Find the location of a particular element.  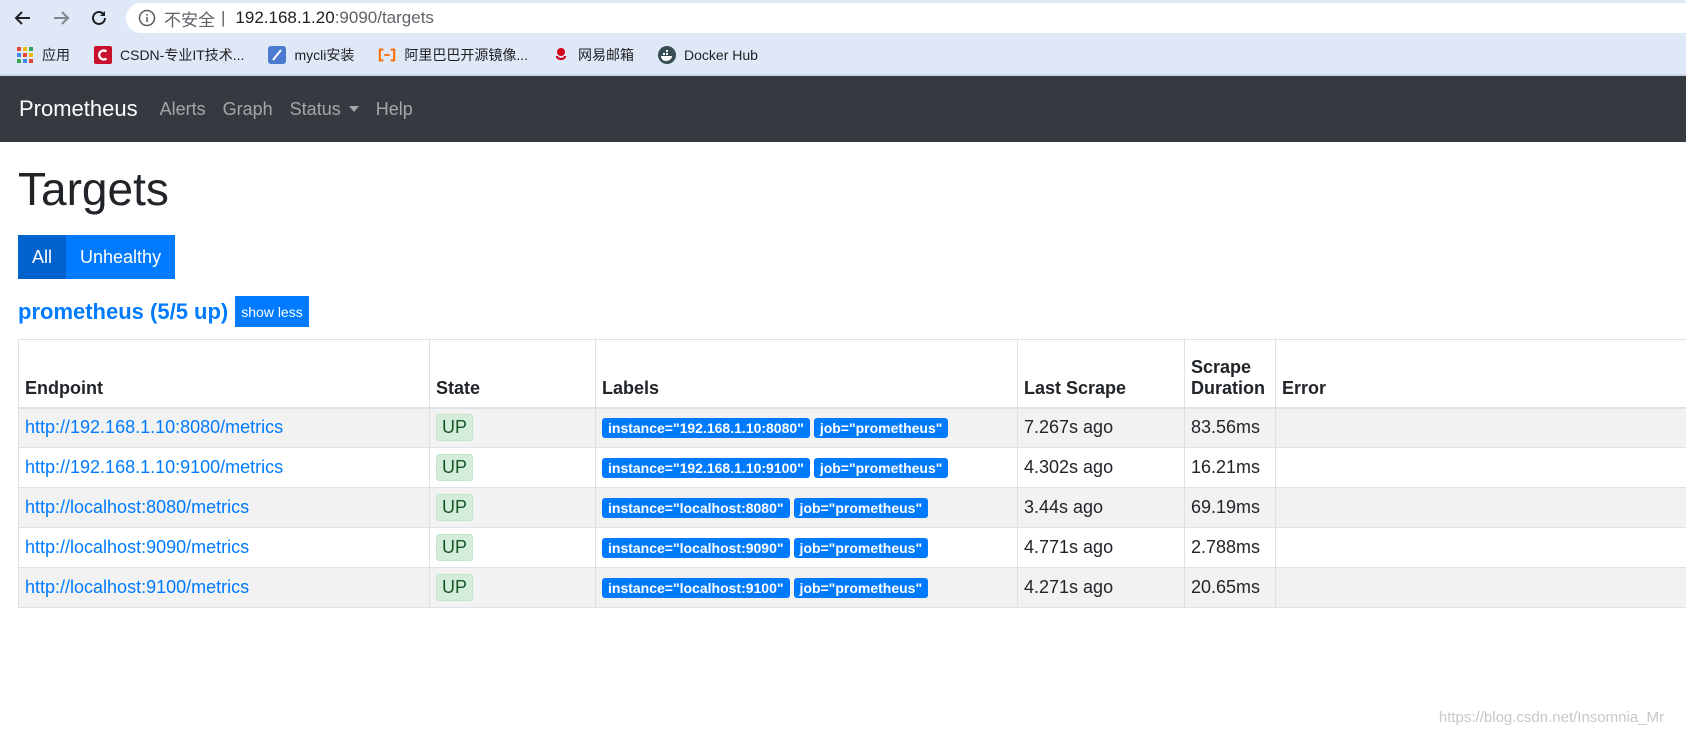

instance-label-badge: instance="localhost:9100" is located at coordinates (696, 588).